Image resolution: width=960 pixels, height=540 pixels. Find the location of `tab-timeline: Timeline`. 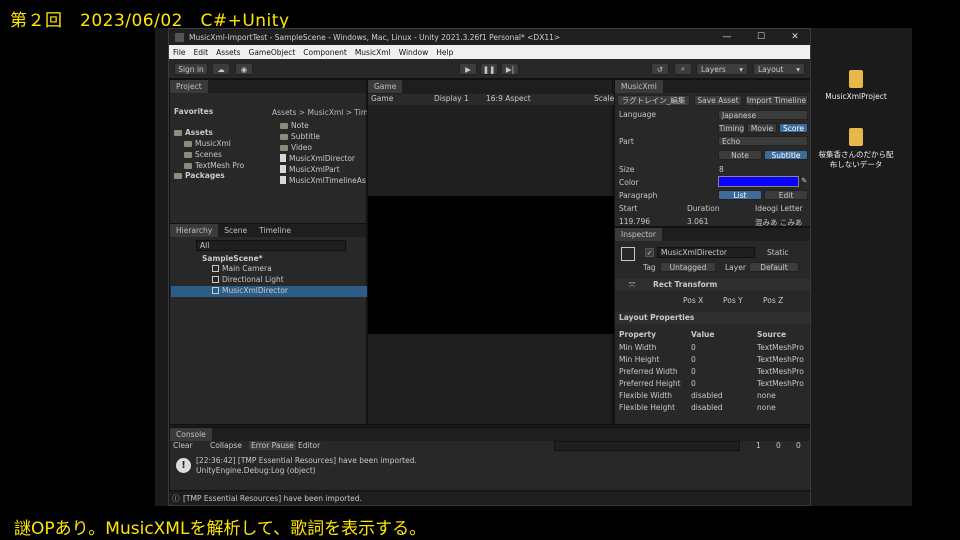

tab-timeline: Timeline is located at coordinates (275, 230).